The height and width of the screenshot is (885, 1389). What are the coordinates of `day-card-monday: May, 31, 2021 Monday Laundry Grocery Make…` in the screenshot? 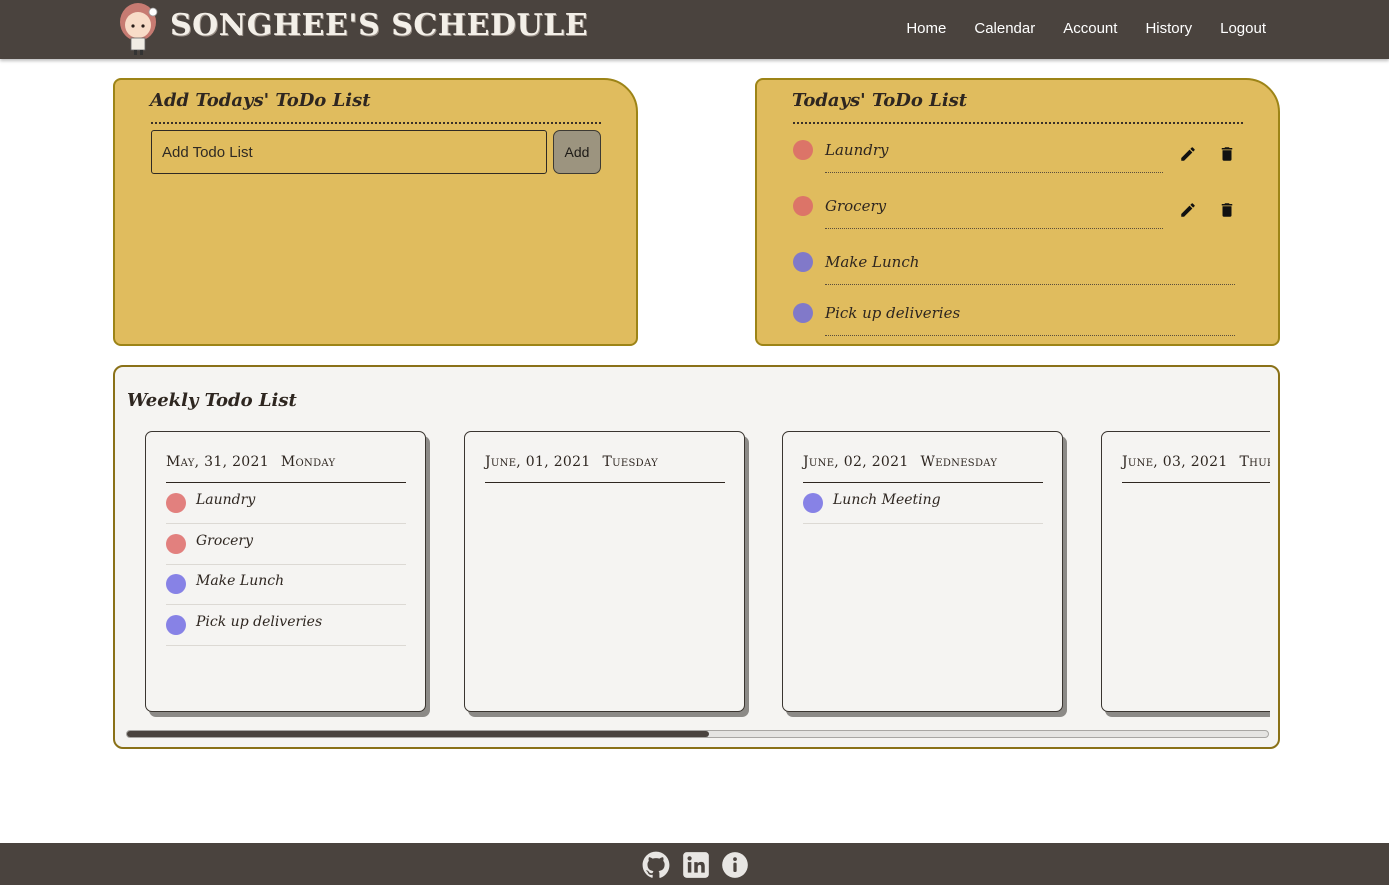 It's located at (285, 571).